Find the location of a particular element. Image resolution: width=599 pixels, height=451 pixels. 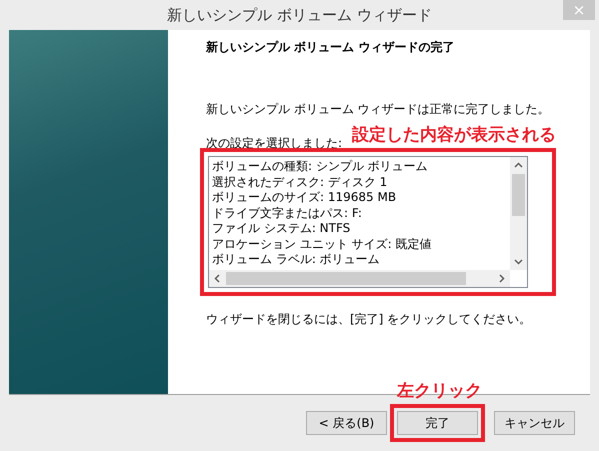

completion-message: 新しいシンプル ボリューム ウィザードは正常に完了しました。 is located at coordinates (378, 109).